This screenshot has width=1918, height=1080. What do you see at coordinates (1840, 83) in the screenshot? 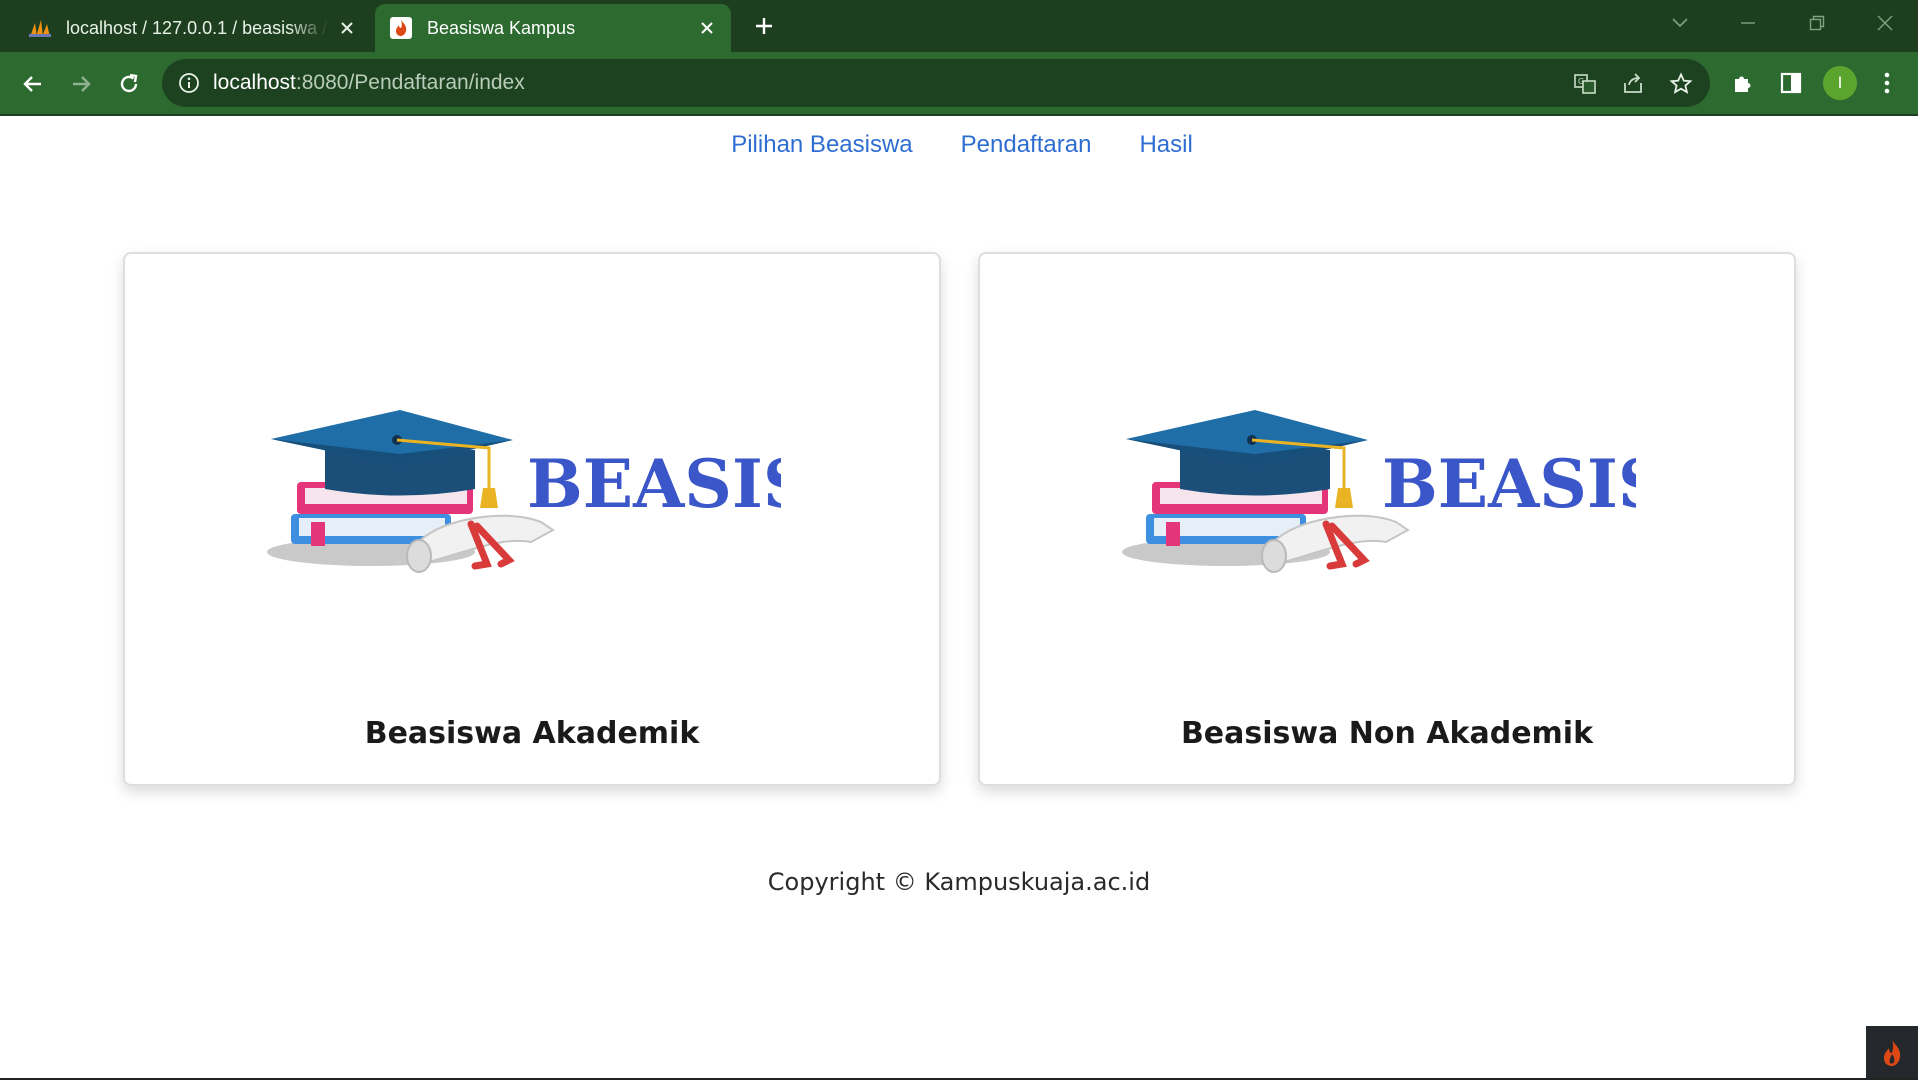
I see `profile-avatar: I` at bounding box center [1840, 83].